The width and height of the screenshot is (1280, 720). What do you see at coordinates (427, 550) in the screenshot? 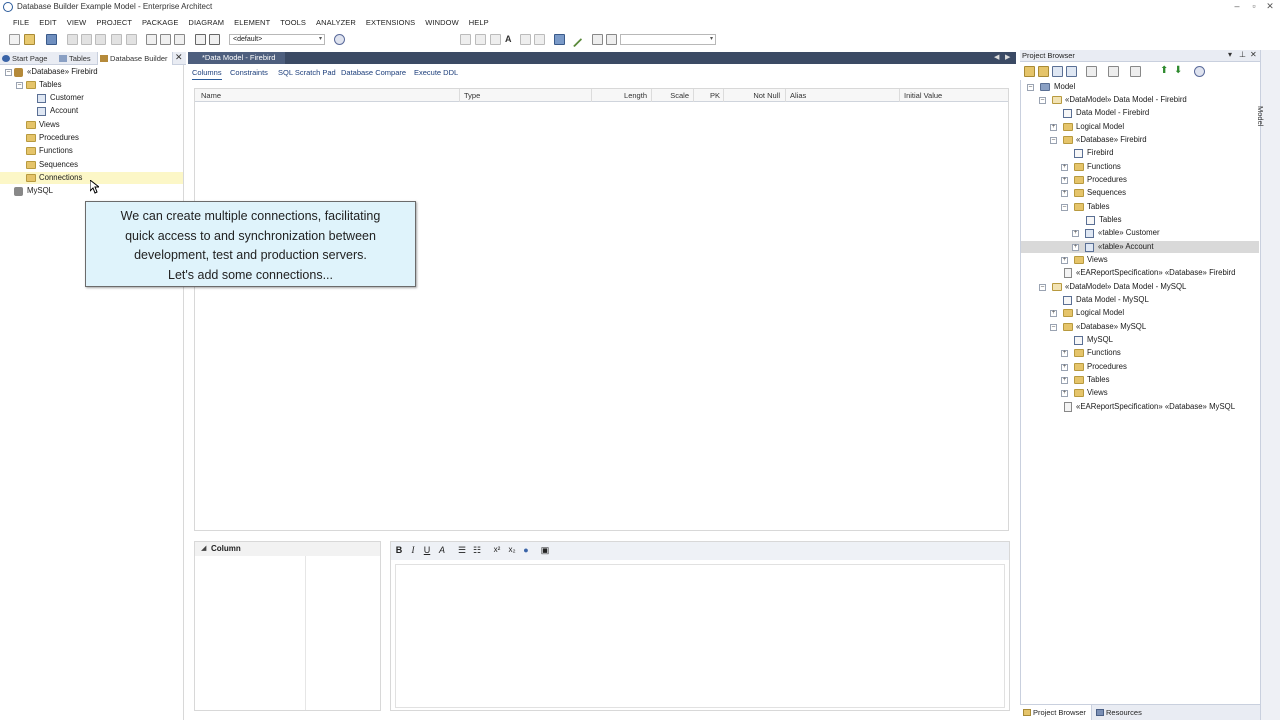
I see `underline-icon: U` at bounding box center [427, 550].